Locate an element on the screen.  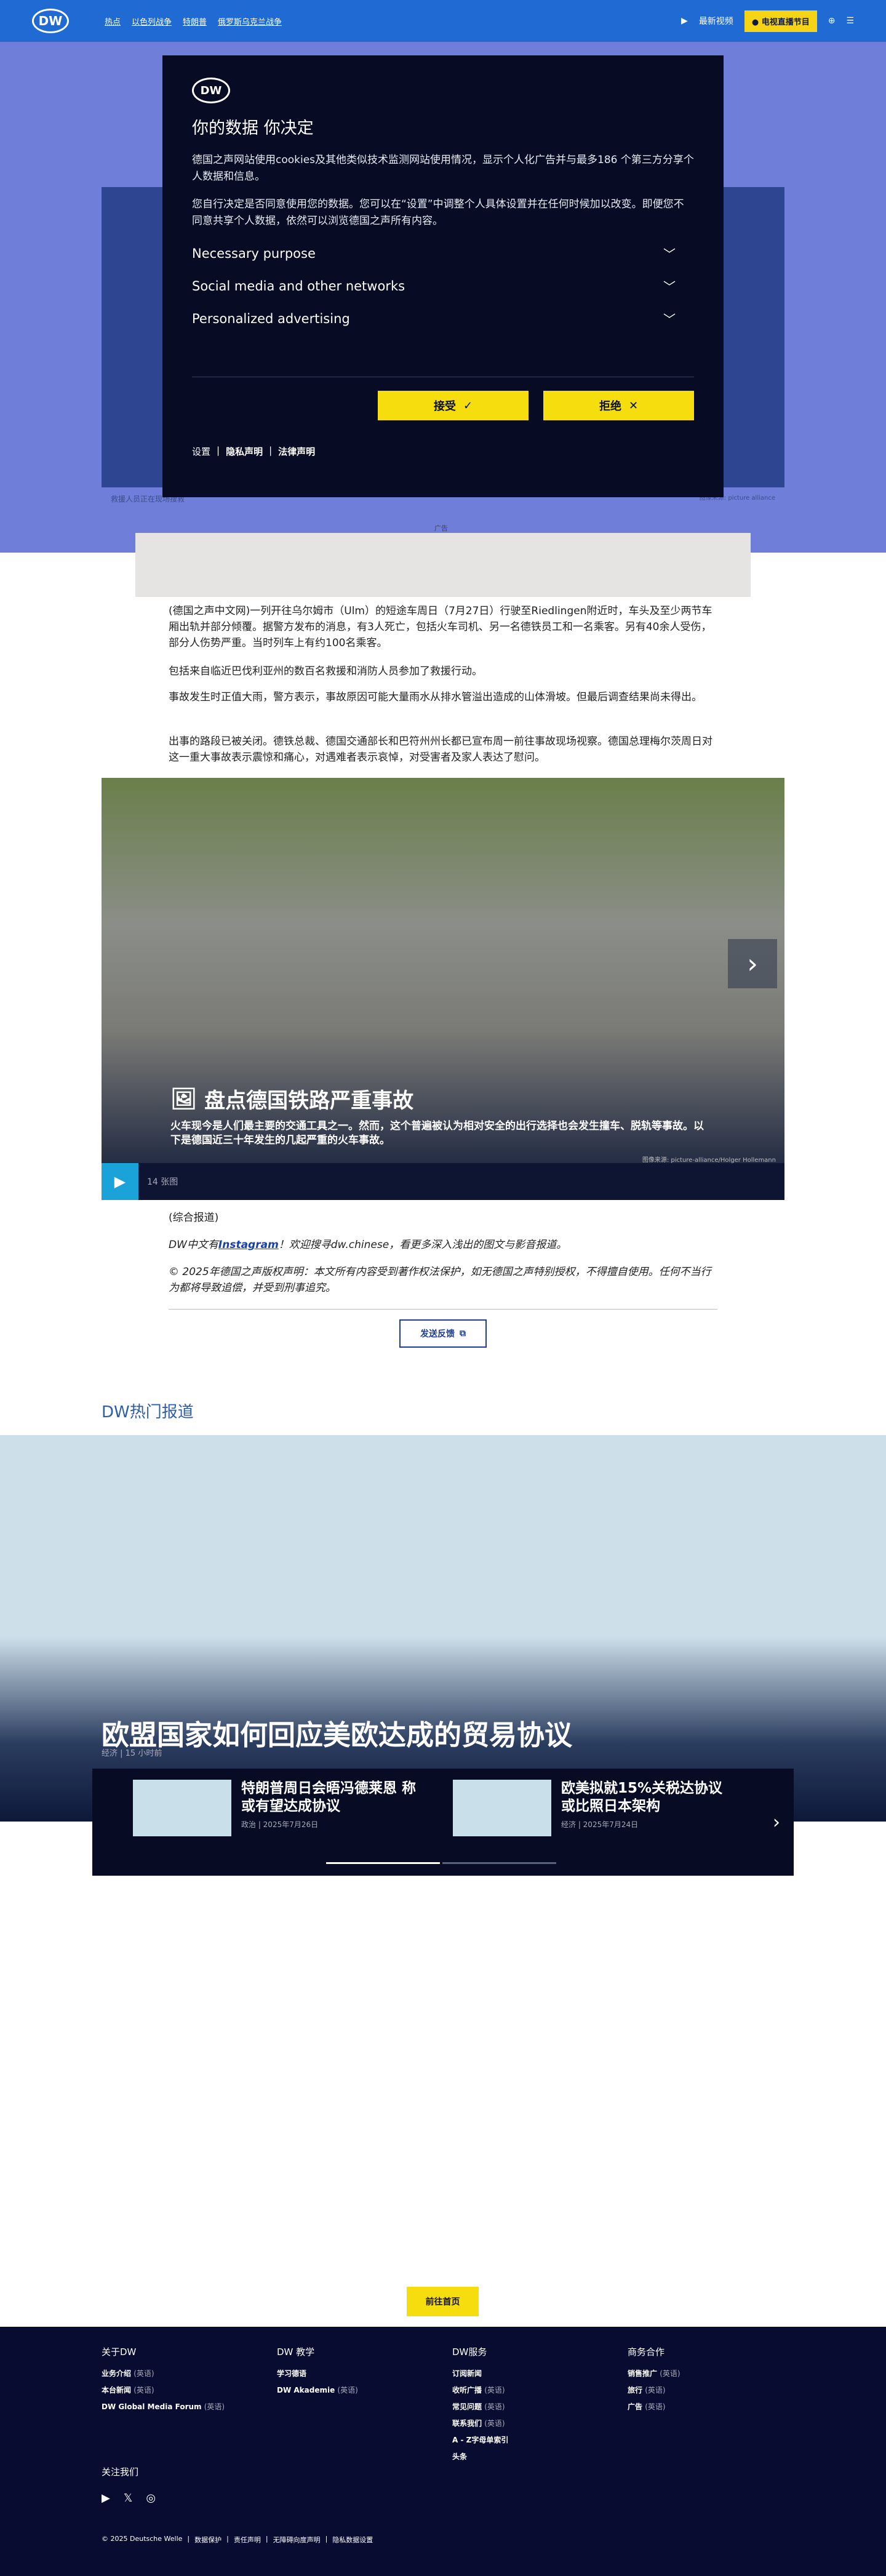
footer-column: 商务合作 销售推广 (英语) 旅行 (英语) 广告 (英语) is located at coordinates (654, 2381).